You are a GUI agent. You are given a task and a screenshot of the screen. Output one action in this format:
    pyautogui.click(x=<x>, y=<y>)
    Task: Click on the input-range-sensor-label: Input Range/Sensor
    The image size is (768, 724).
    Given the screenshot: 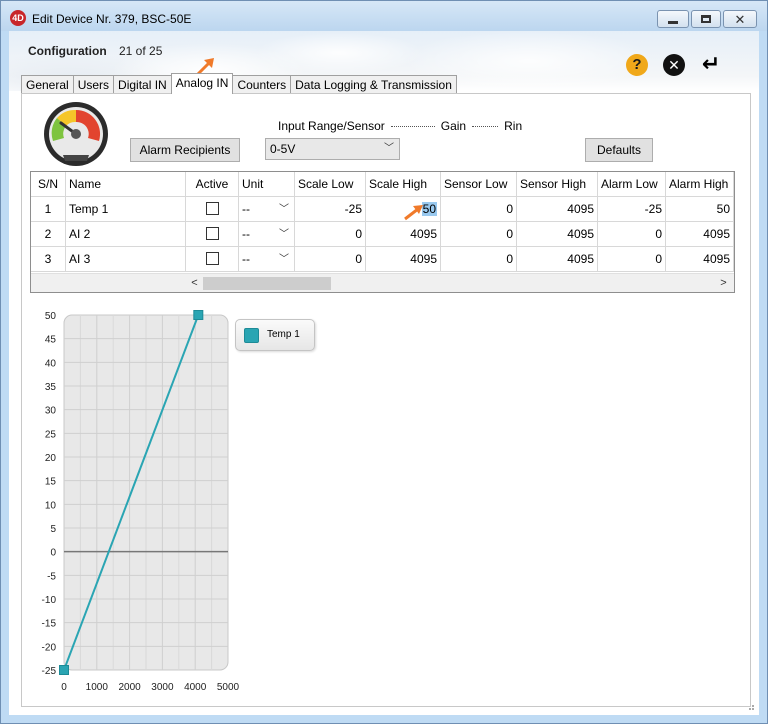 What is the action you would take?
    pyautogui.click(x=331, y=126)
    